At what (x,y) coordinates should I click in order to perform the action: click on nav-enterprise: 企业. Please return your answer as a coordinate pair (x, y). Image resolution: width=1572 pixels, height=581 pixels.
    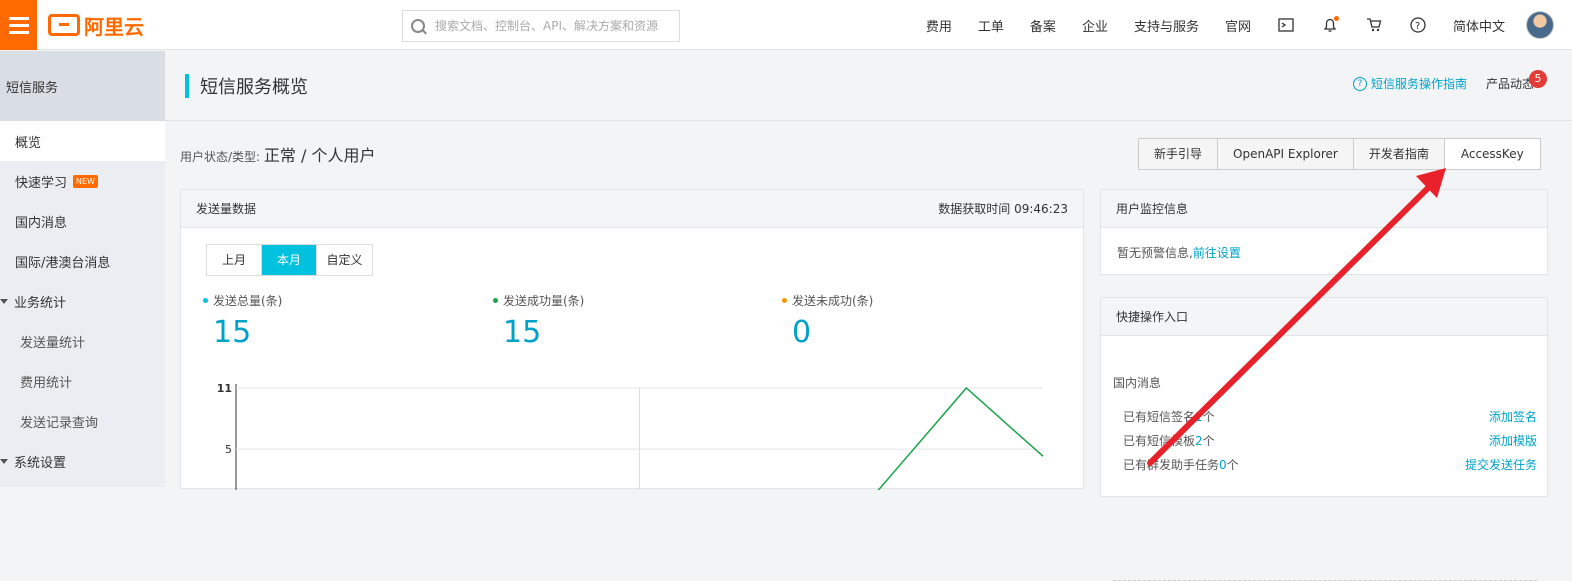
    Looking at the image, I should click on (1095, 25).